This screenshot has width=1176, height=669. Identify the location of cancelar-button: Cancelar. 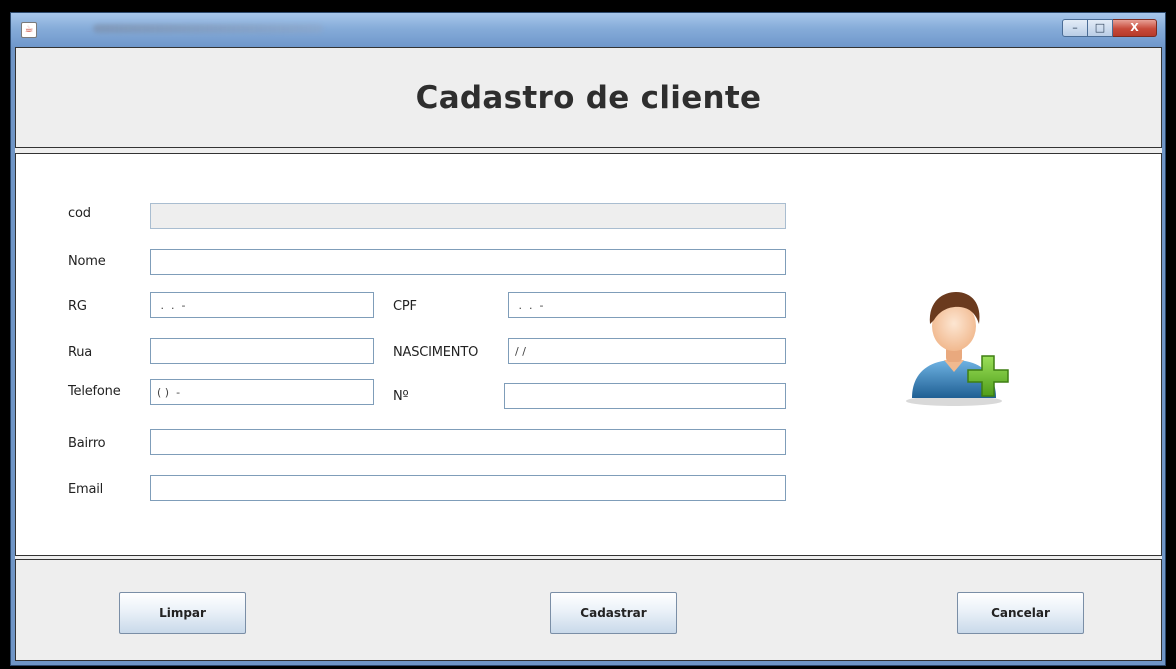
(1020, 613).